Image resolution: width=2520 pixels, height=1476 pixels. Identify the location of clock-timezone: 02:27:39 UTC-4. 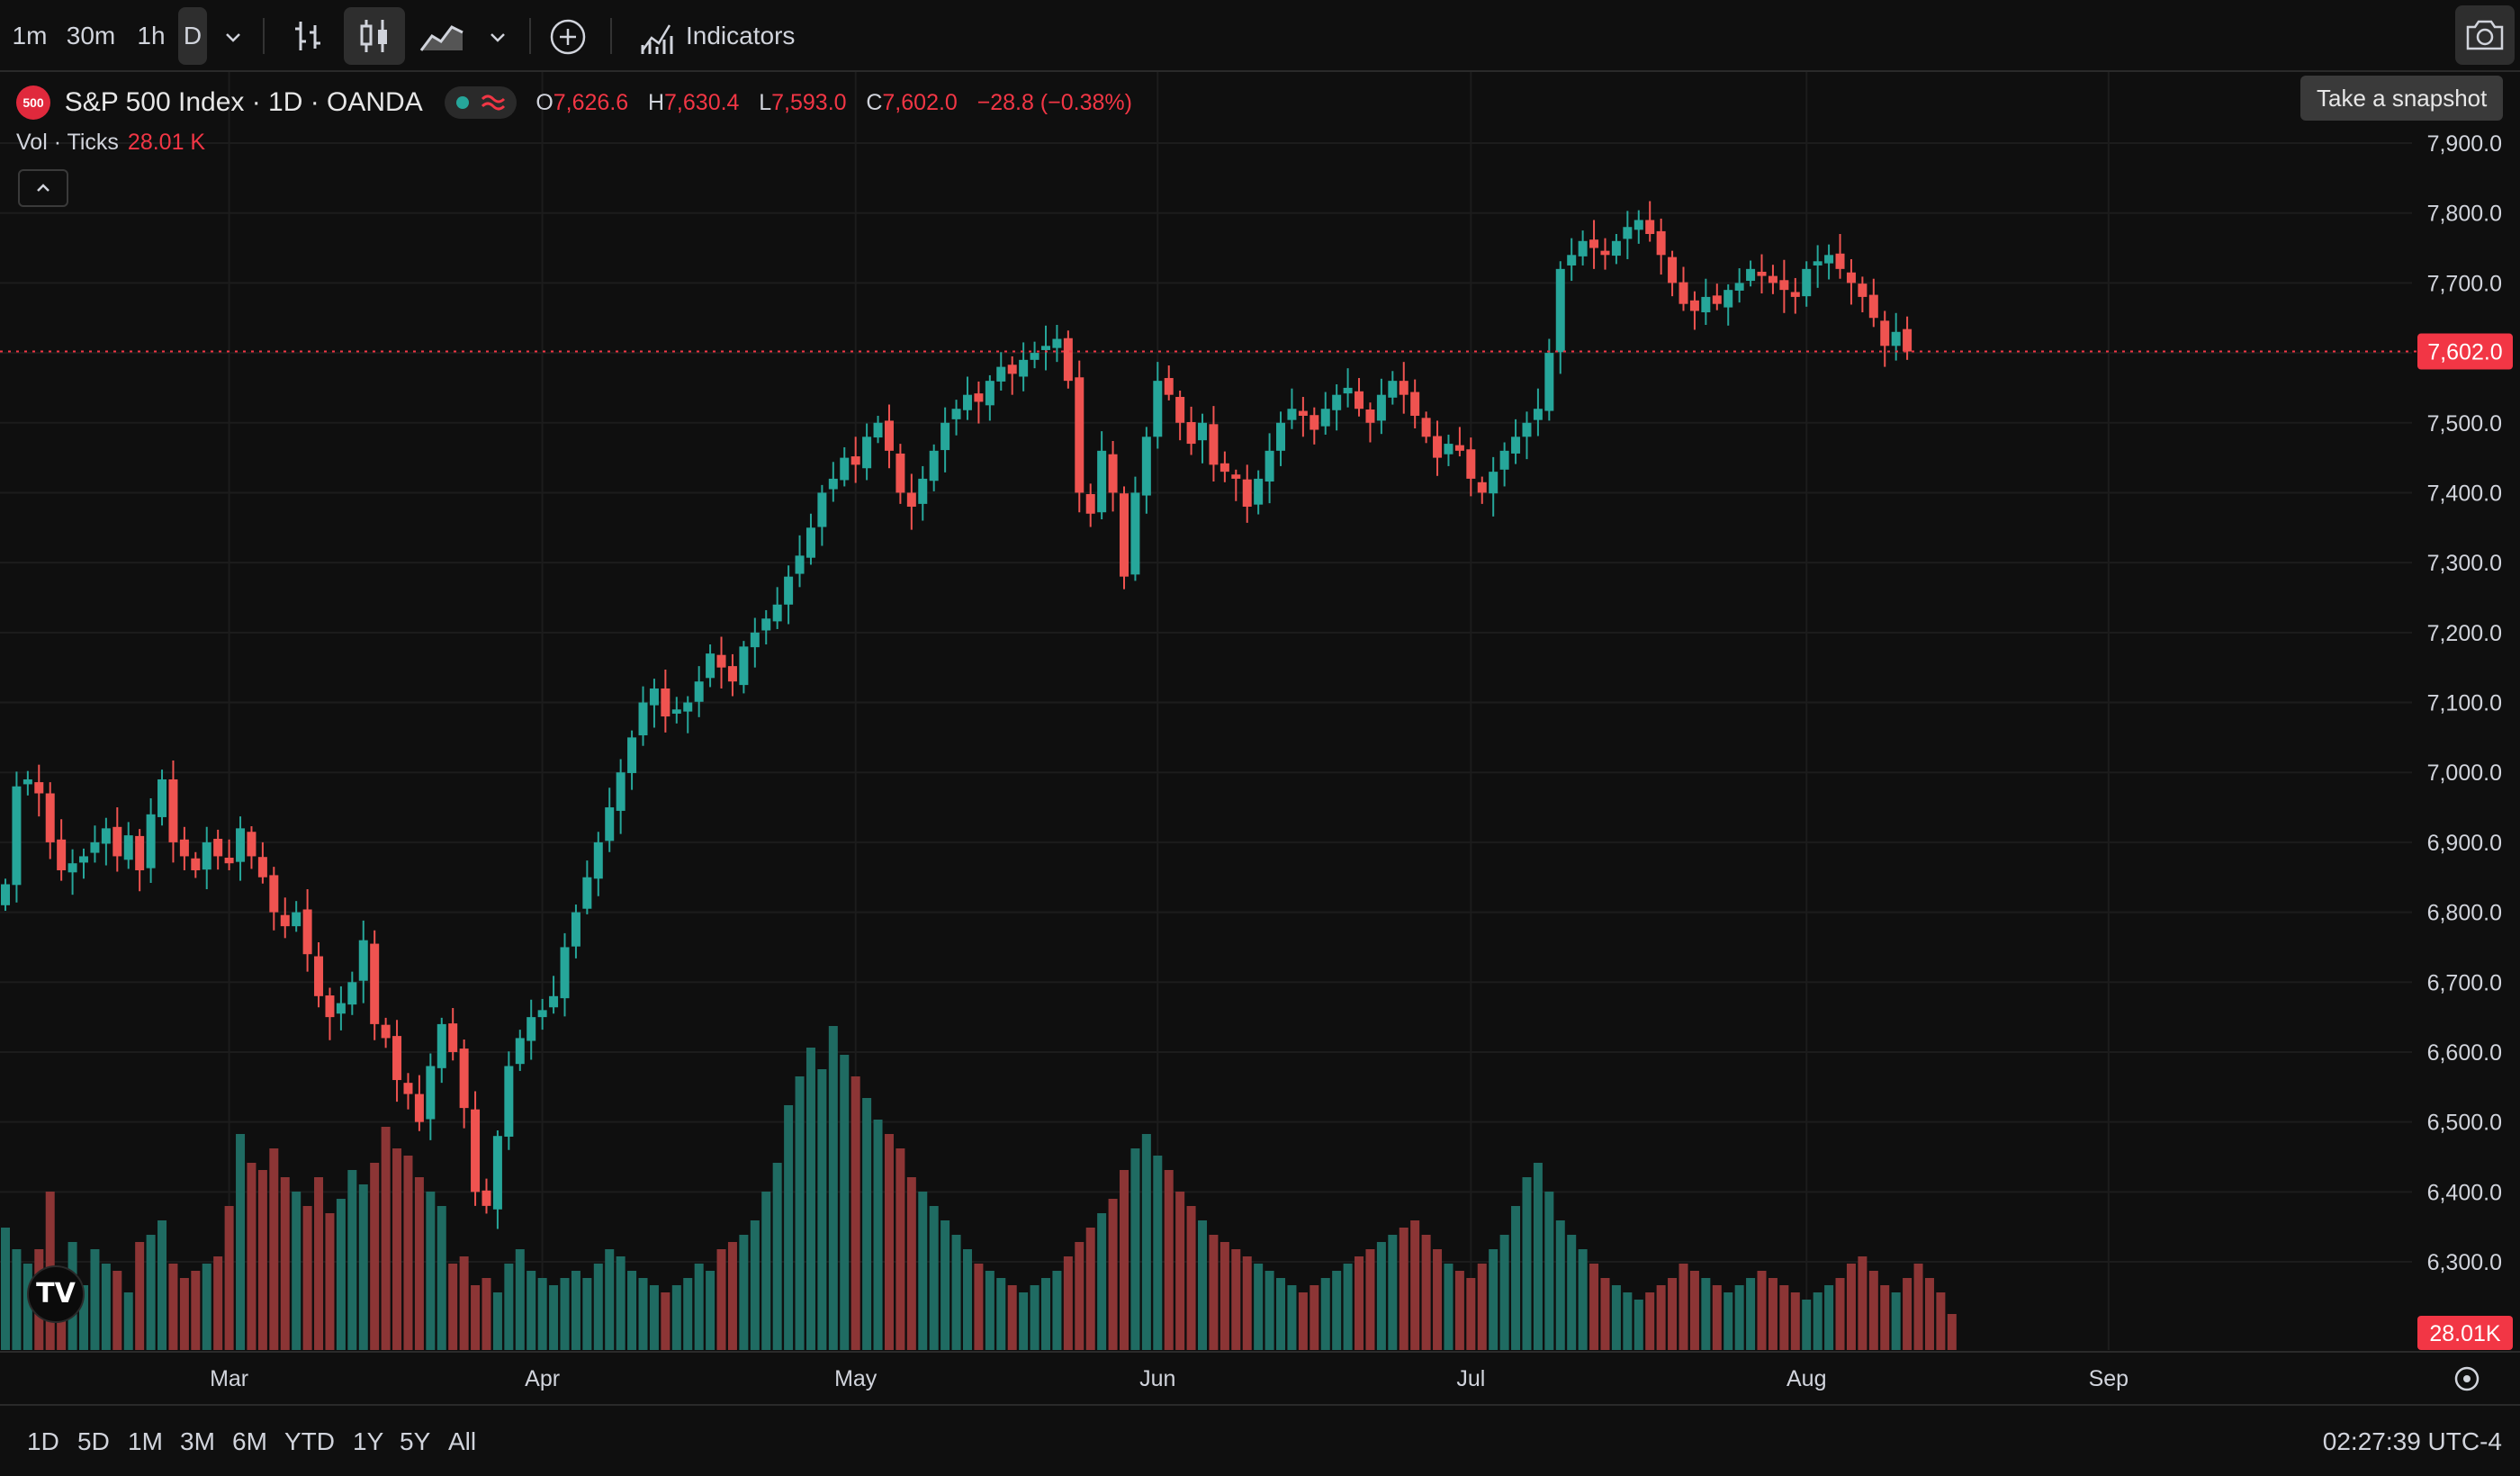
(2412, 1441).